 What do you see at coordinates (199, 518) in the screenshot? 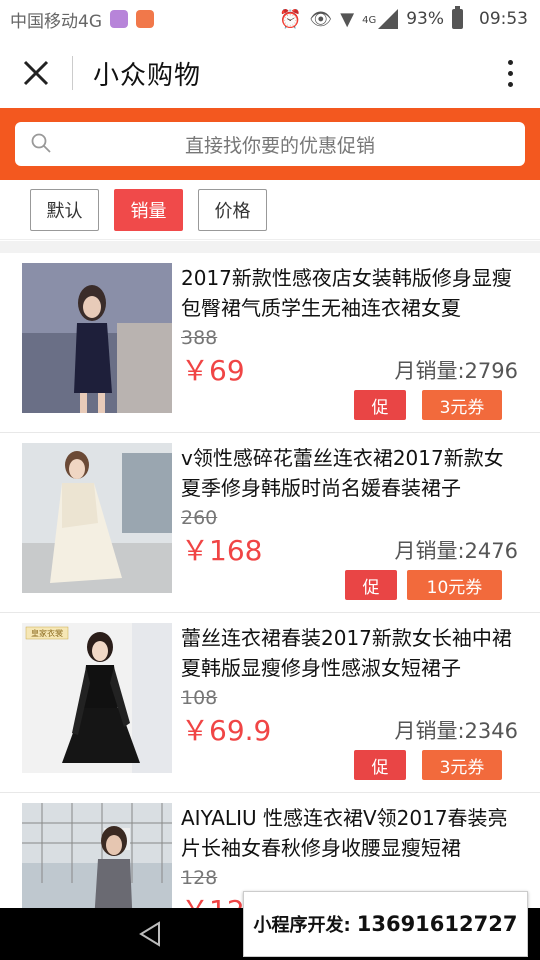
I see `original-price: 260` at bounding box center [199, 518].